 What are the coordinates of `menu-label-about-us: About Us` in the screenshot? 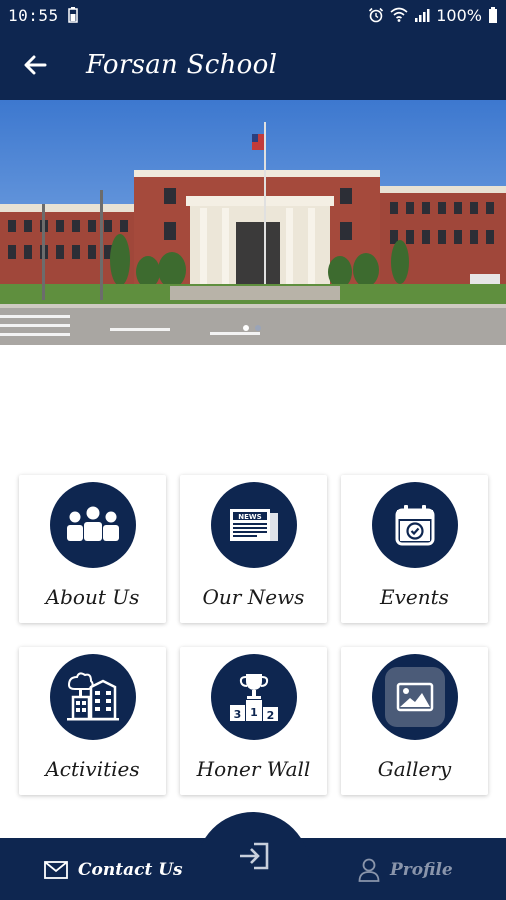 It's located at (92, 597).